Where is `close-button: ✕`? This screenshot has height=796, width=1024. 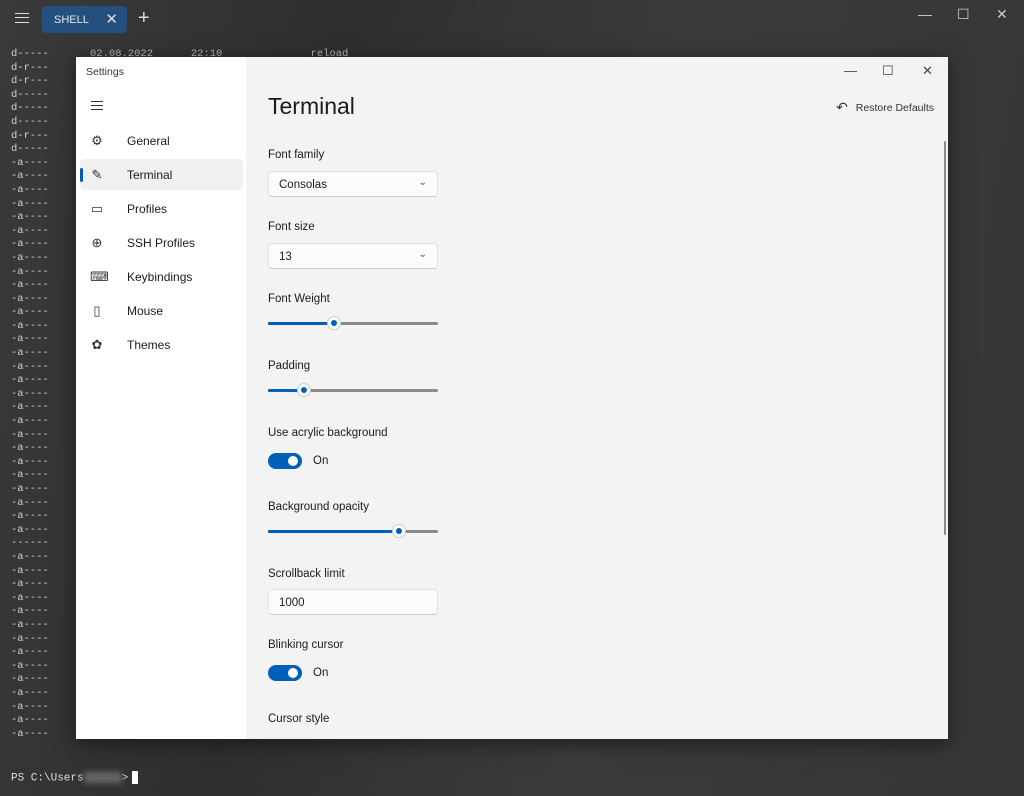 close-button: ✕ is located at coordinates (927, 71).